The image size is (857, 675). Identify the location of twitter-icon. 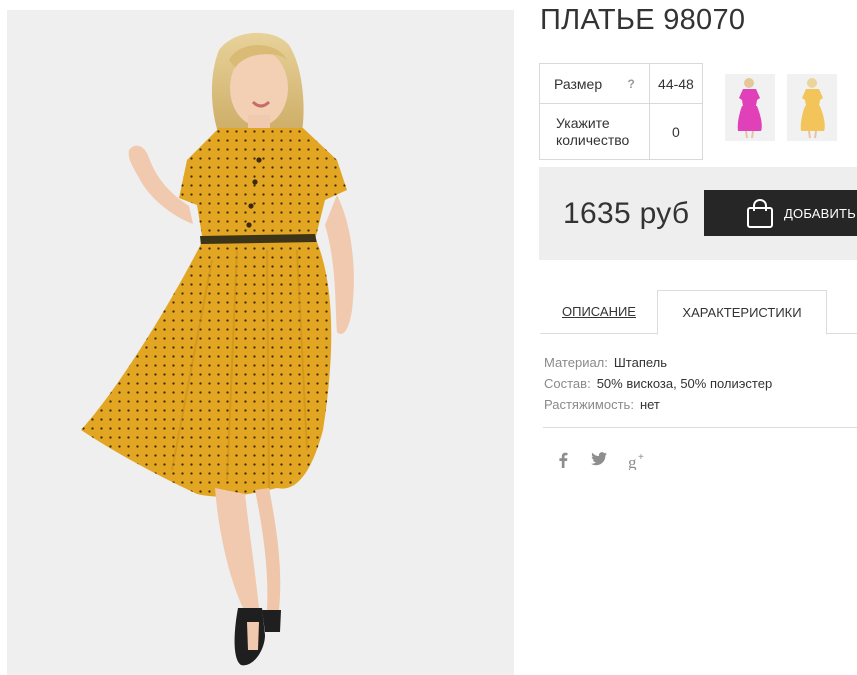
(599, 461).